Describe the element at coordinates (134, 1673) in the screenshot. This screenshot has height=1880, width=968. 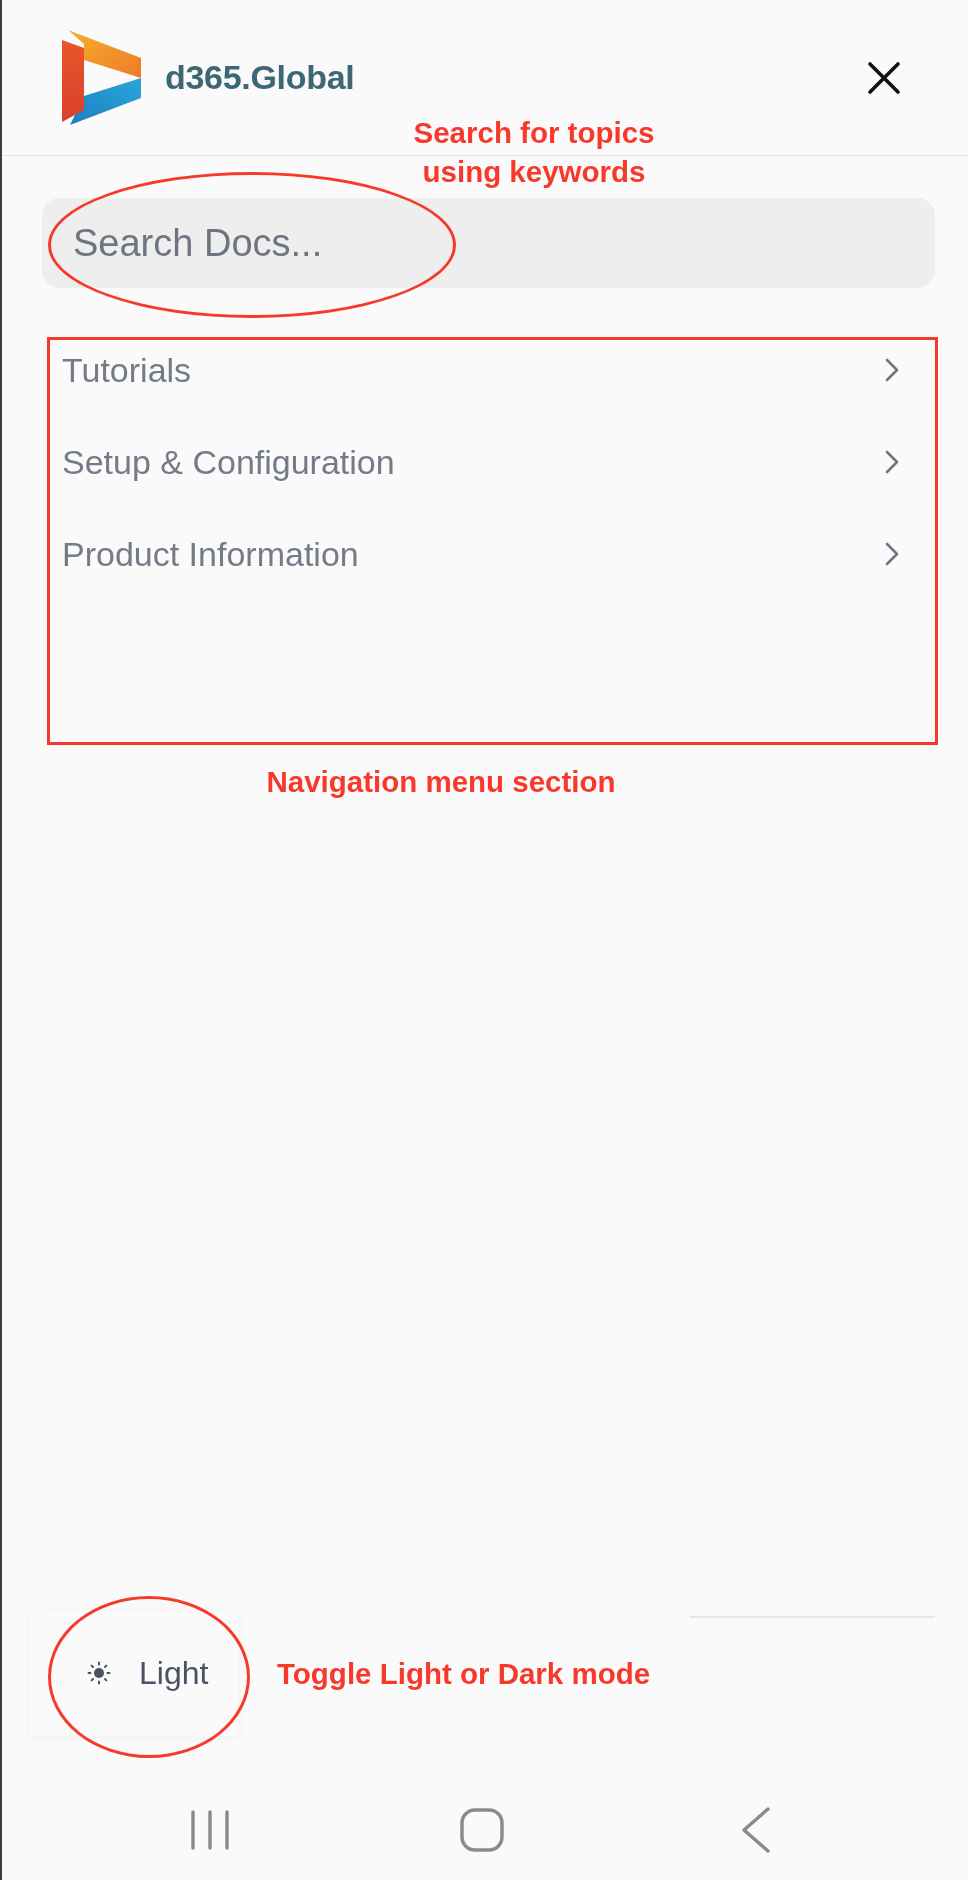
I see `theme-toggle-button: Light` at that location.